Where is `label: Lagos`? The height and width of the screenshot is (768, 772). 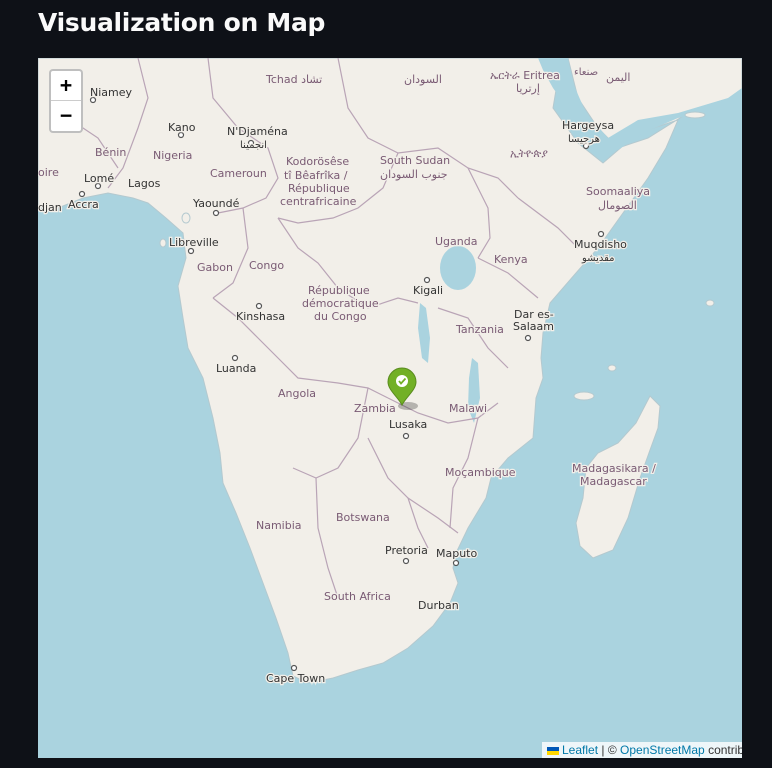 label: Lagos is located at coordinates (144, 183).